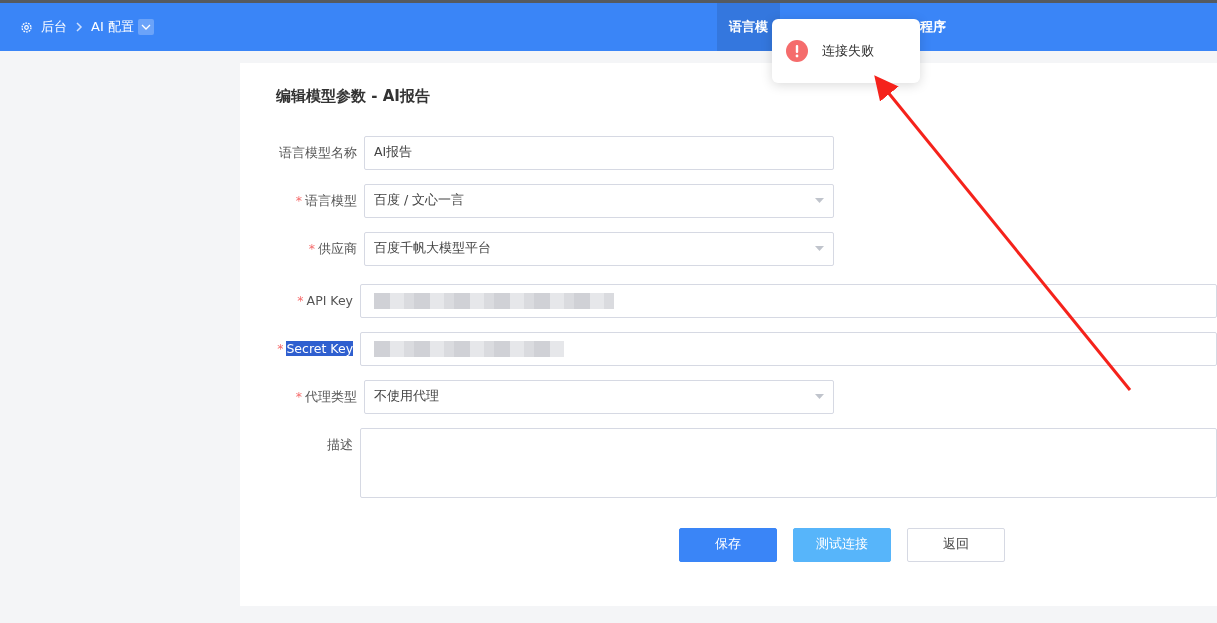 The height and width of the screenshot is (623, 1217). What do you see at coordinates (728, 544) in the screenshot?
I see `save-button: 保存` at bounding box center [728, 544].